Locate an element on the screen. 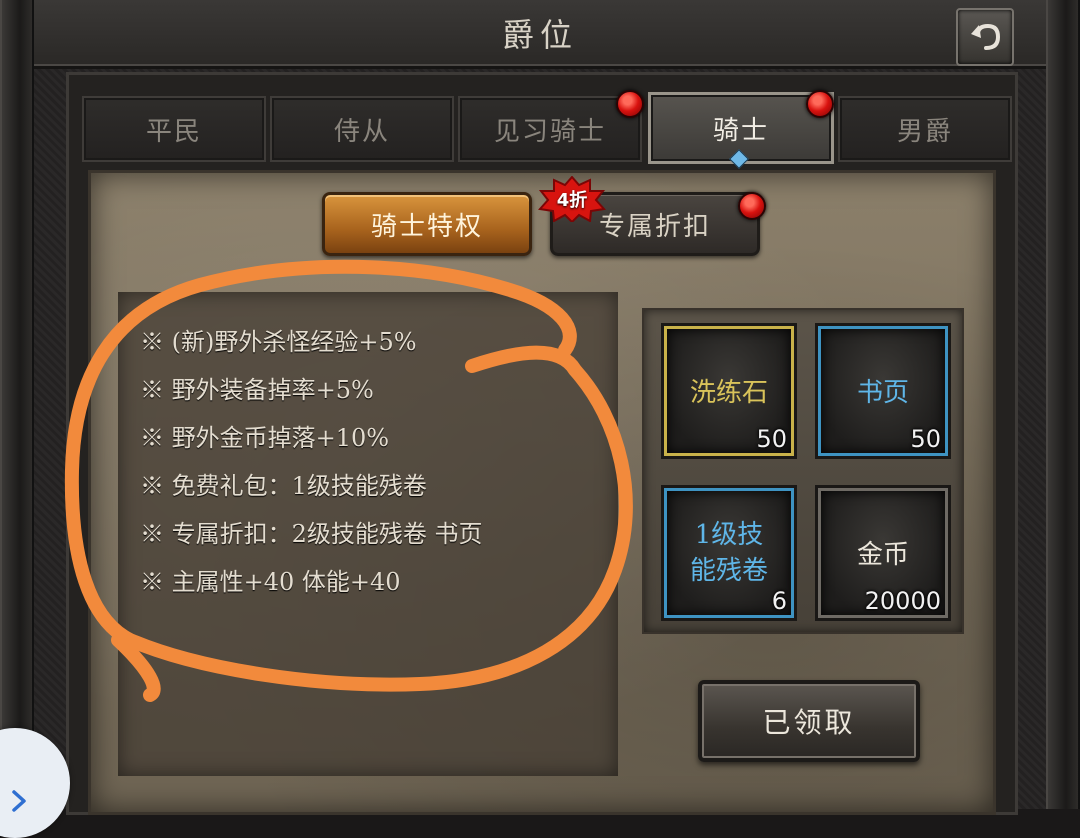  discount-badge: 4折 is located at coordinates (572, 199).